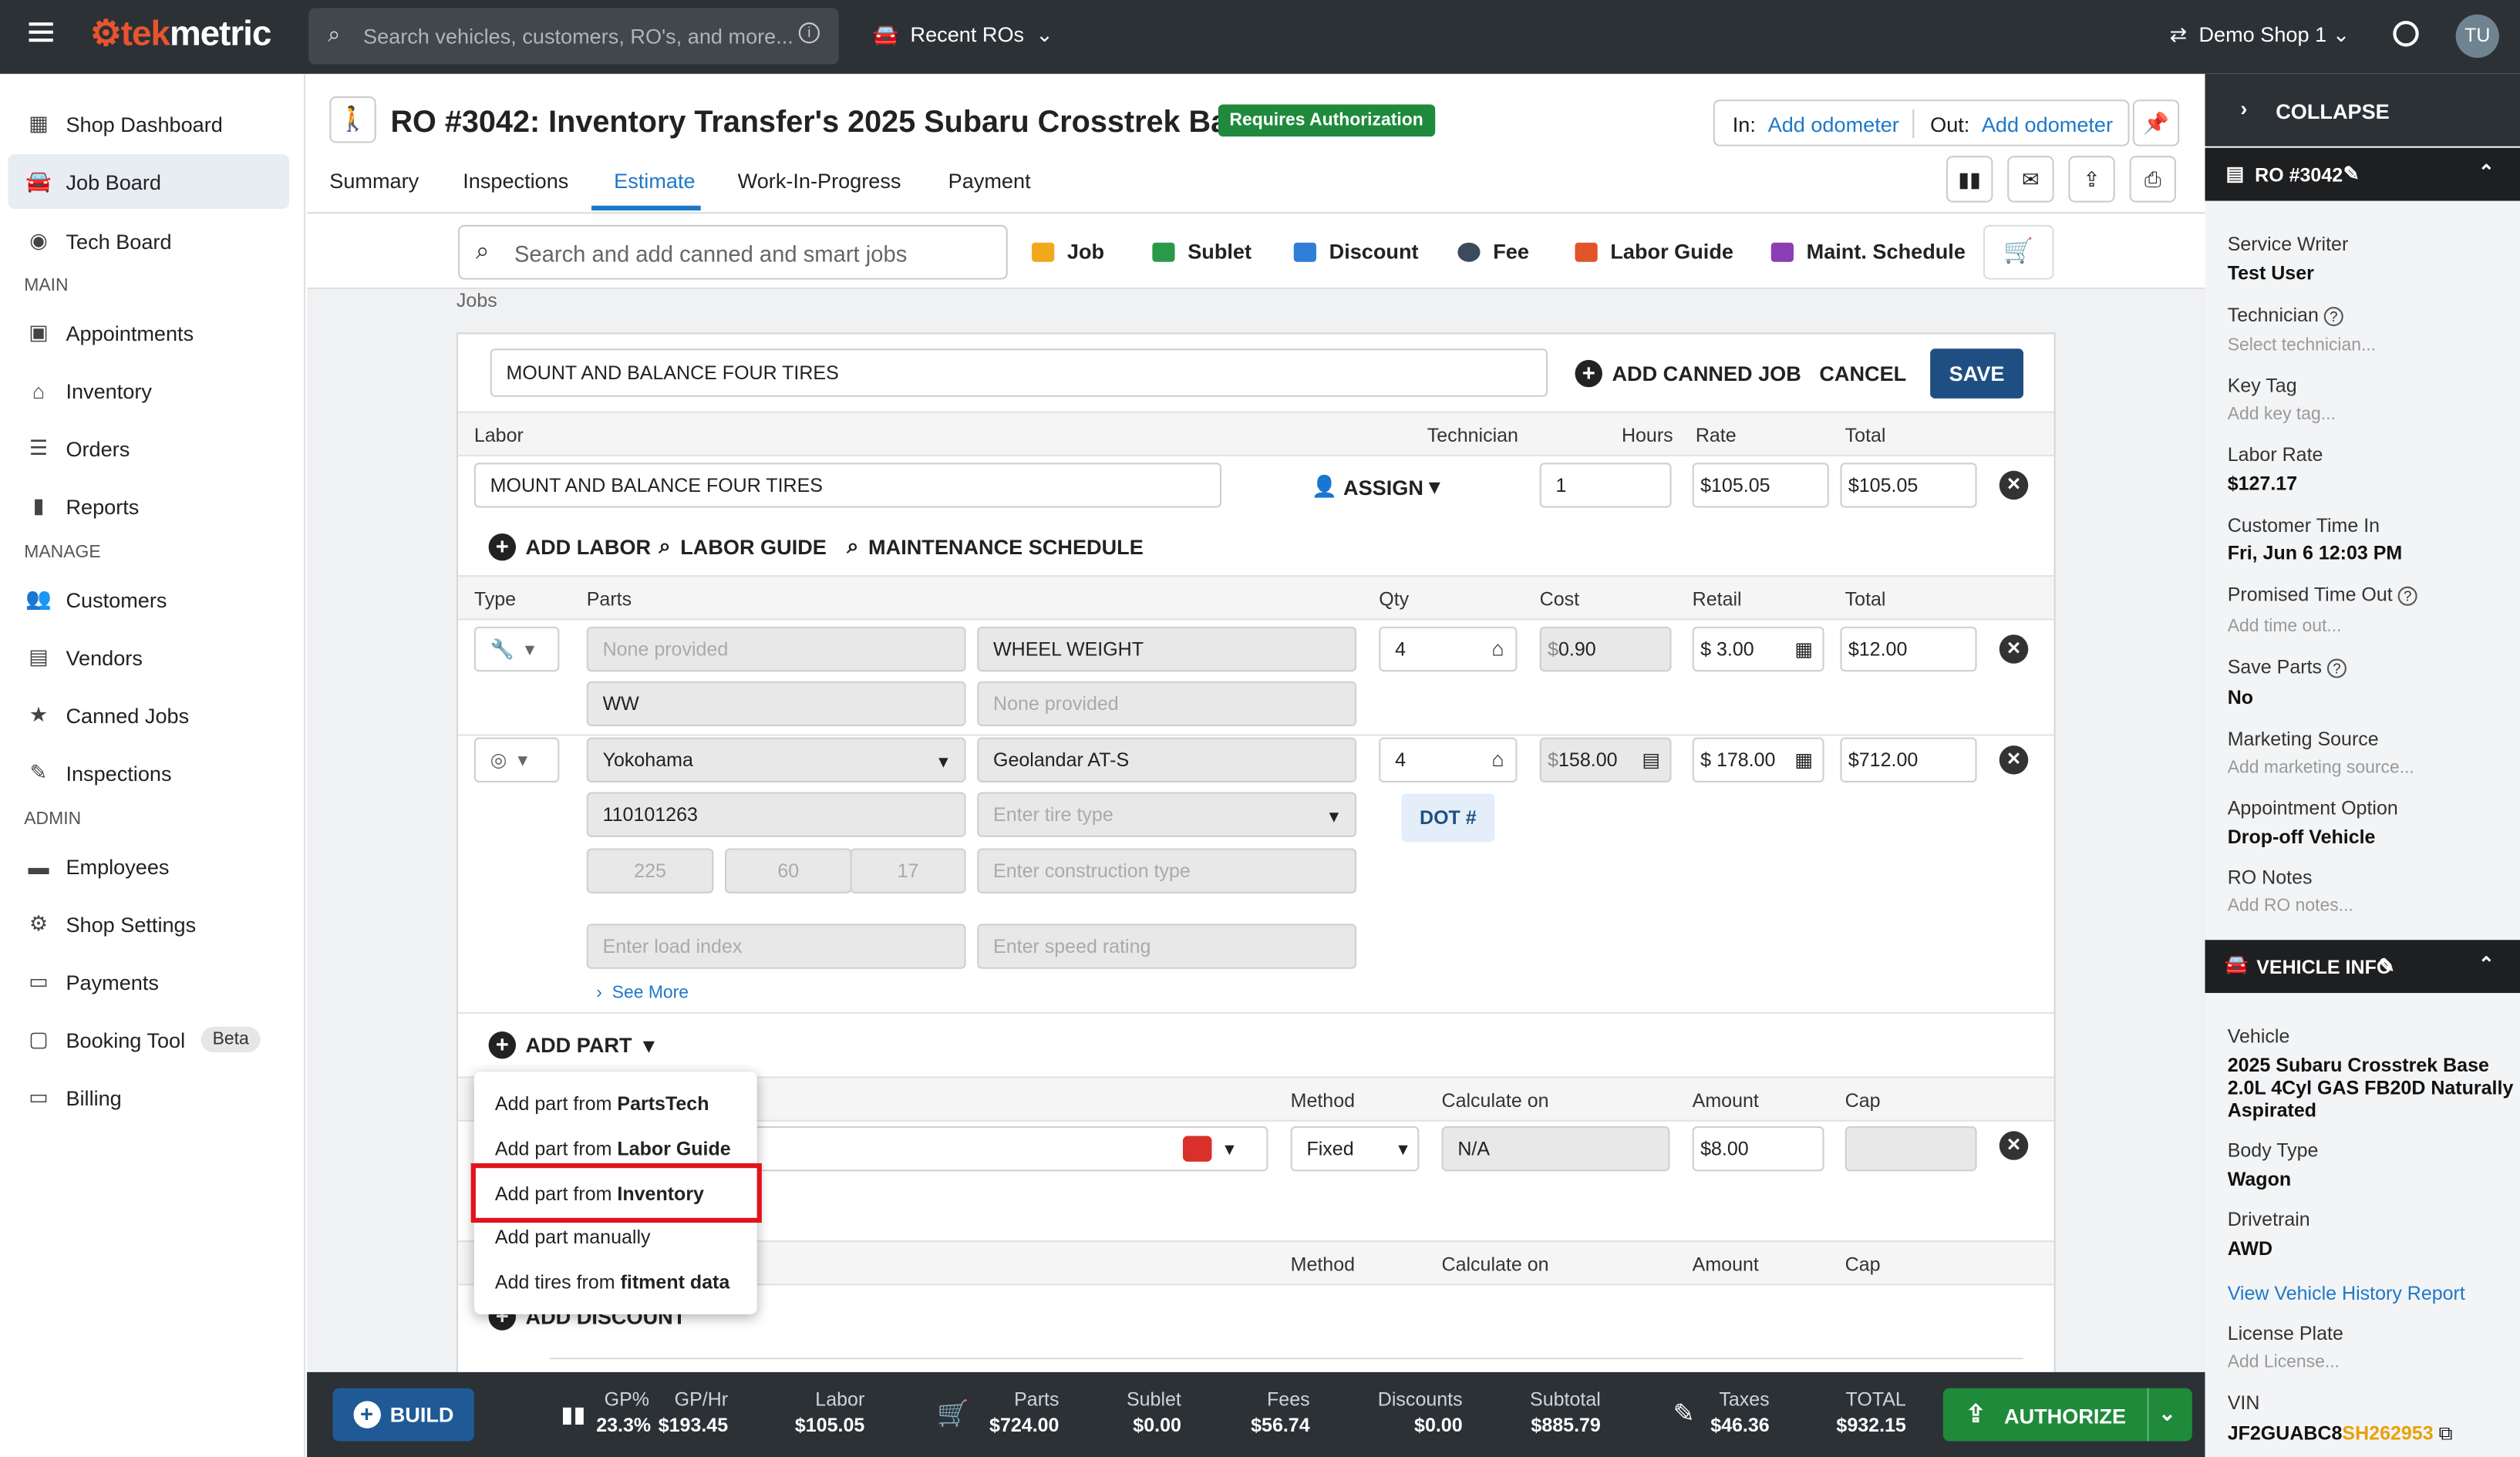 Image resolution: width=2520 pixels, height=1457 pixels. What do you see at coordinates (149, 924) in the screenshot?
I see `sidebar-item-shop-settings: ⚙ Shop Settings` at bounding box center [149, 924].